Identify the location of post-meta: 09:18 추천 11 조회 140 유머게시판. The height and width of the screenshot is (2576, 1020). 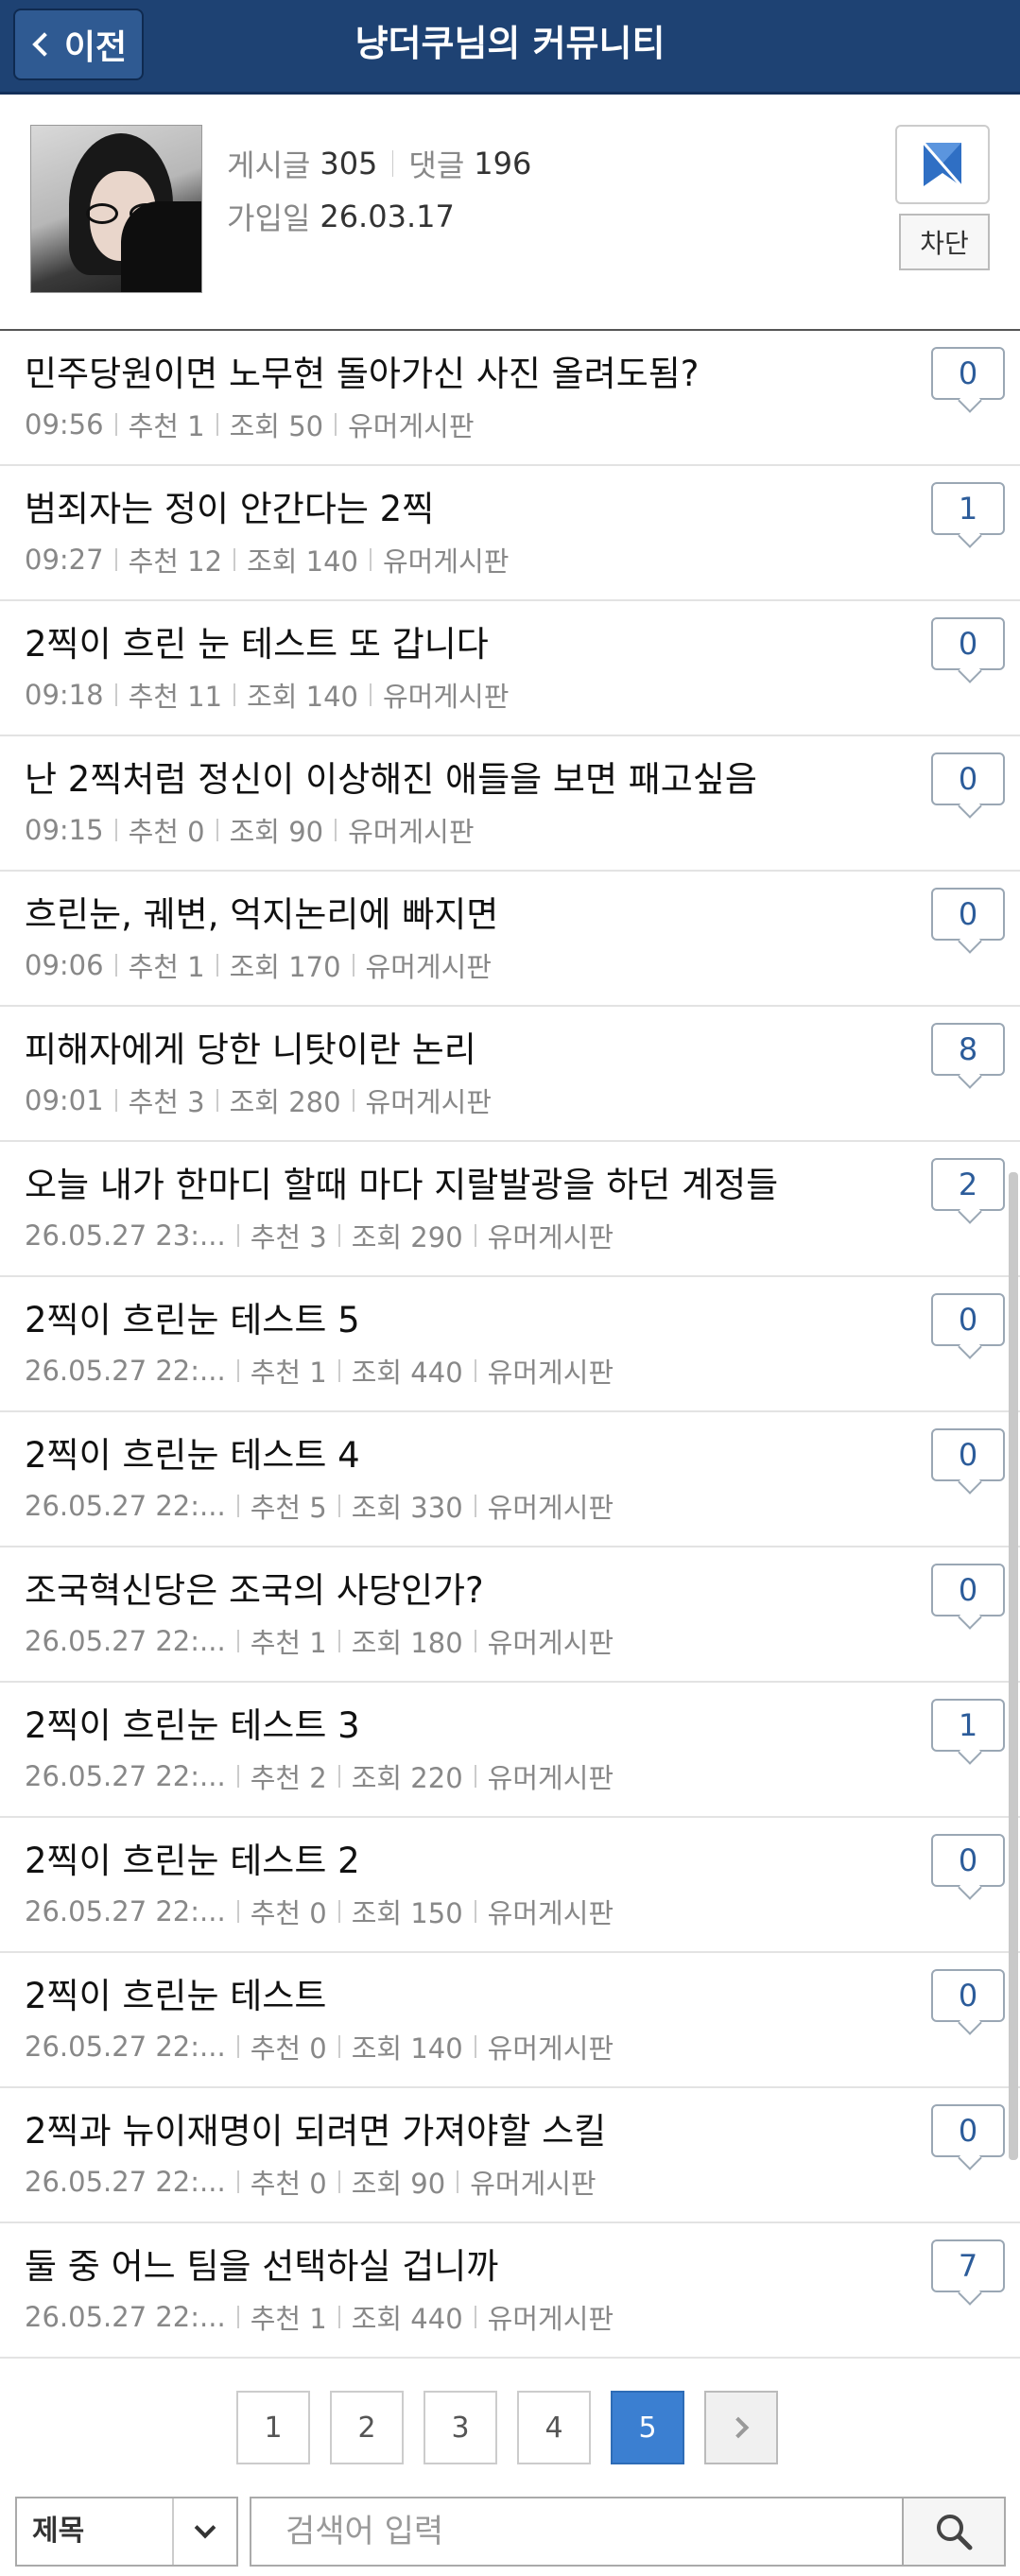
(267, 695).